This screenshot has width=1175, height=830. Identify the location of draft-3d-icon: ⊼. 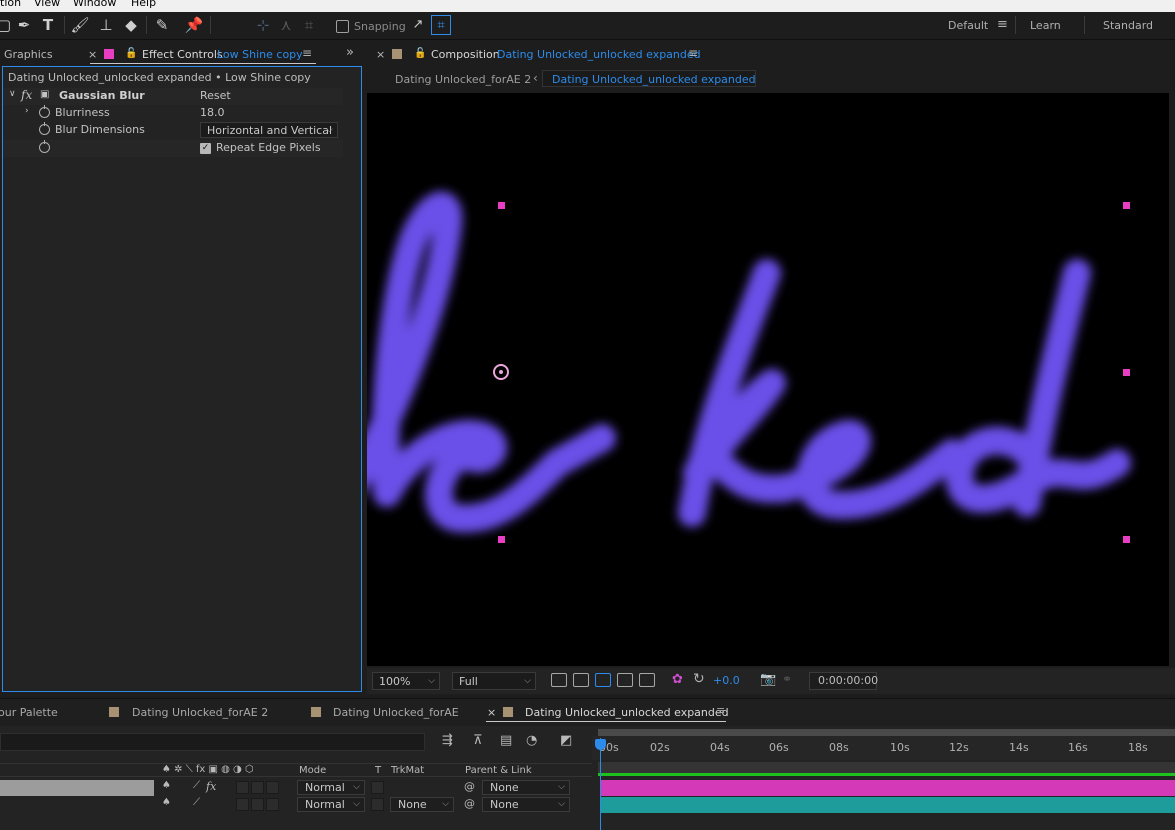
(478, 740).